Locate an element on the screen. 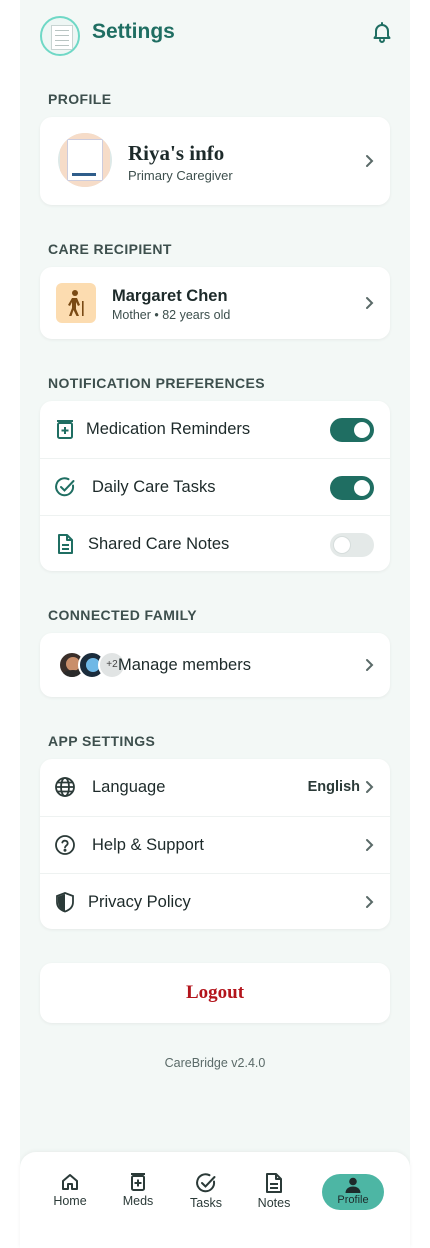  bottom-nav: Home Meds Tasks Notes Profile is located at coordinates (215, 1200).